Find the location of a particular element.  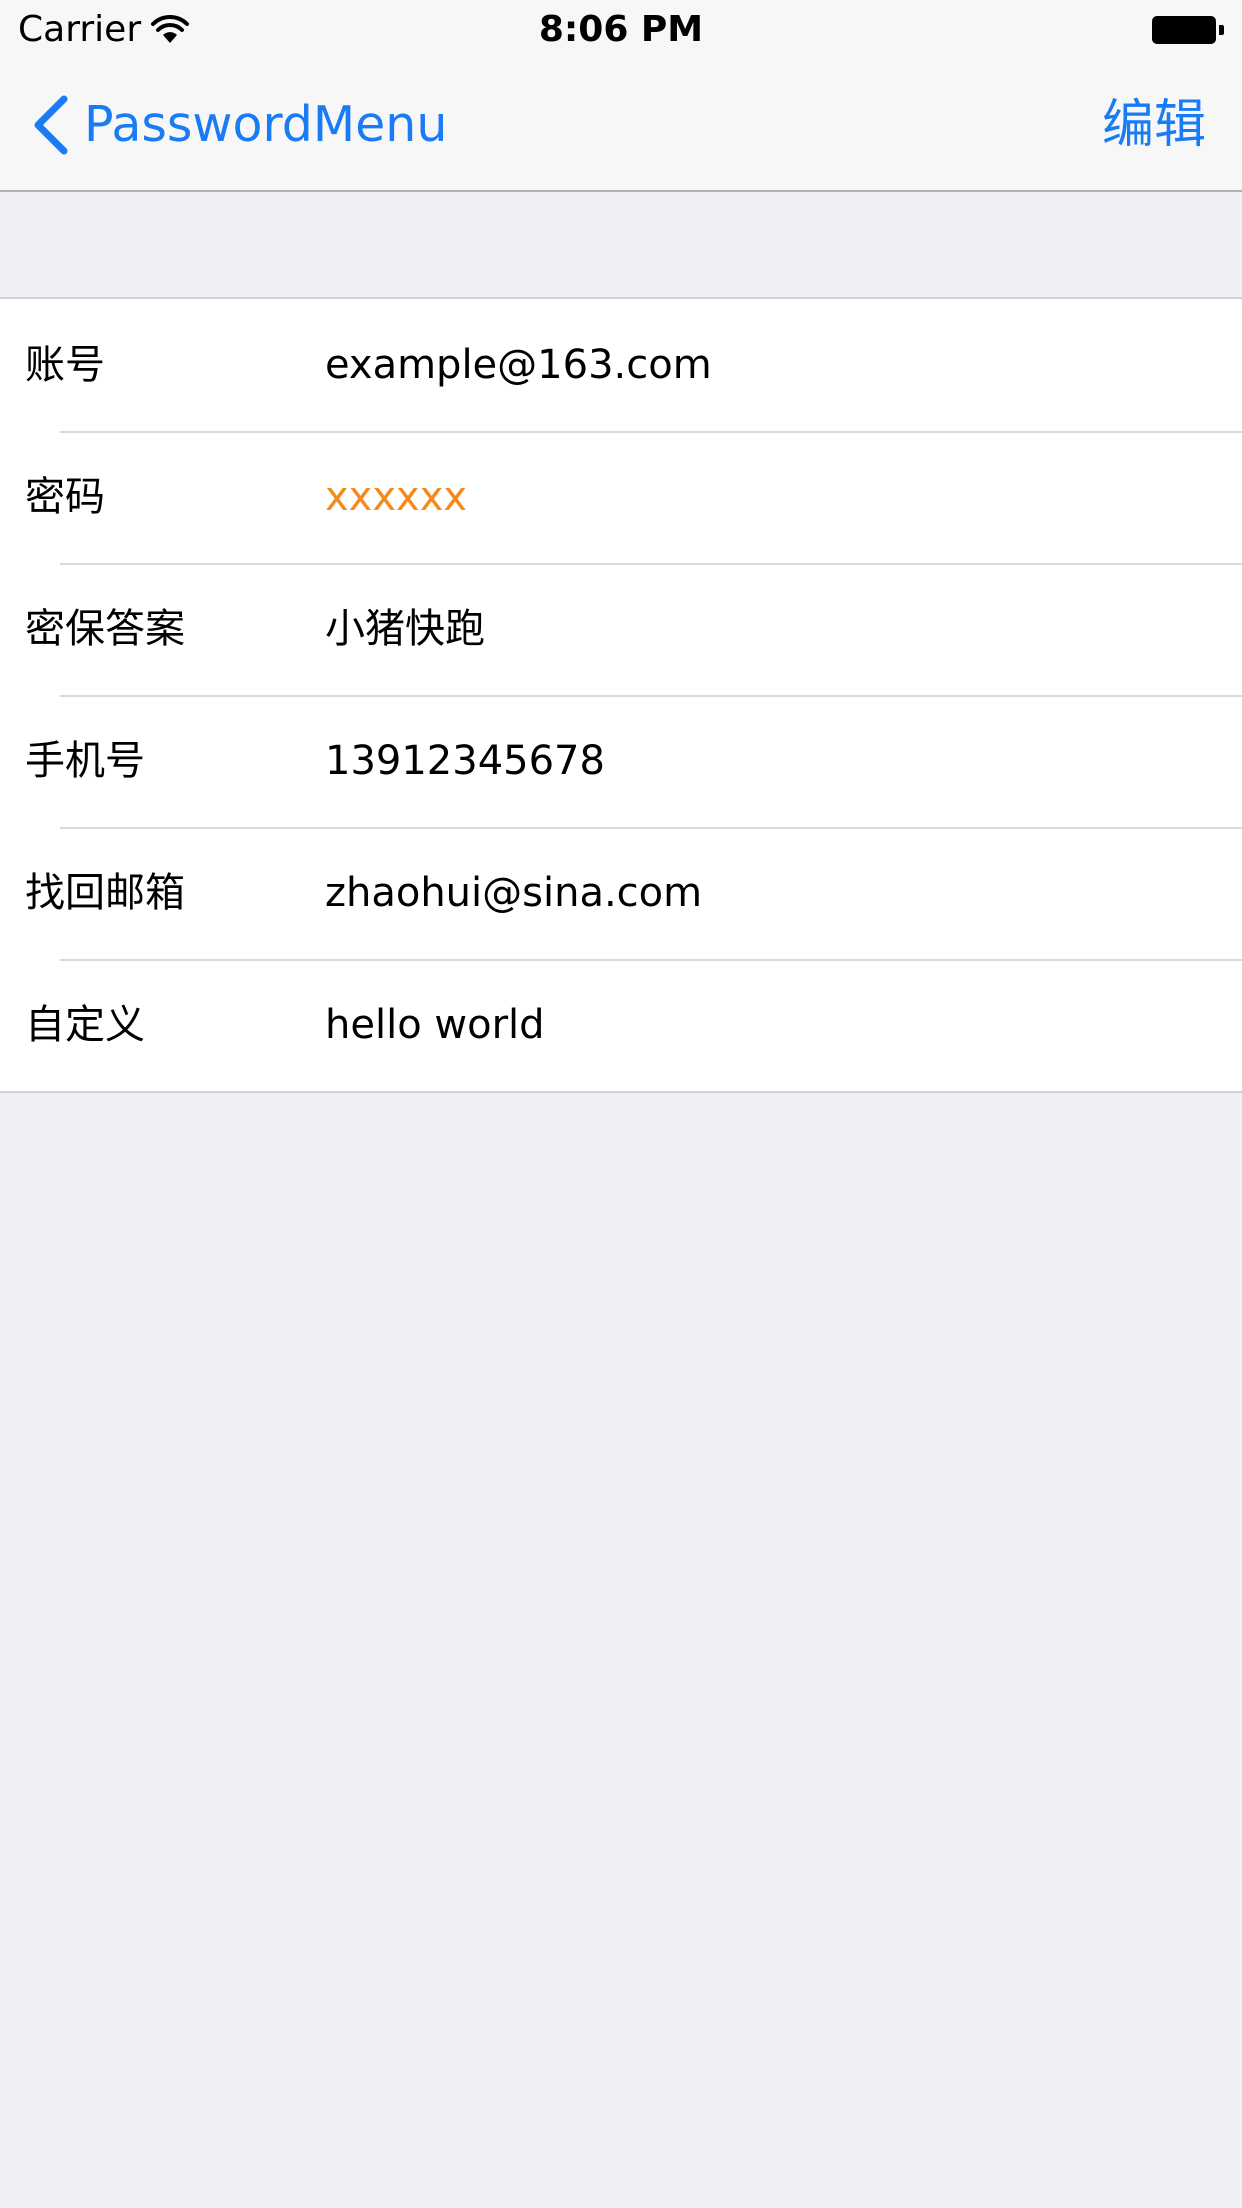

navigation-bar: PasswordMenu 编辑 is located at coordinates (621, 126).